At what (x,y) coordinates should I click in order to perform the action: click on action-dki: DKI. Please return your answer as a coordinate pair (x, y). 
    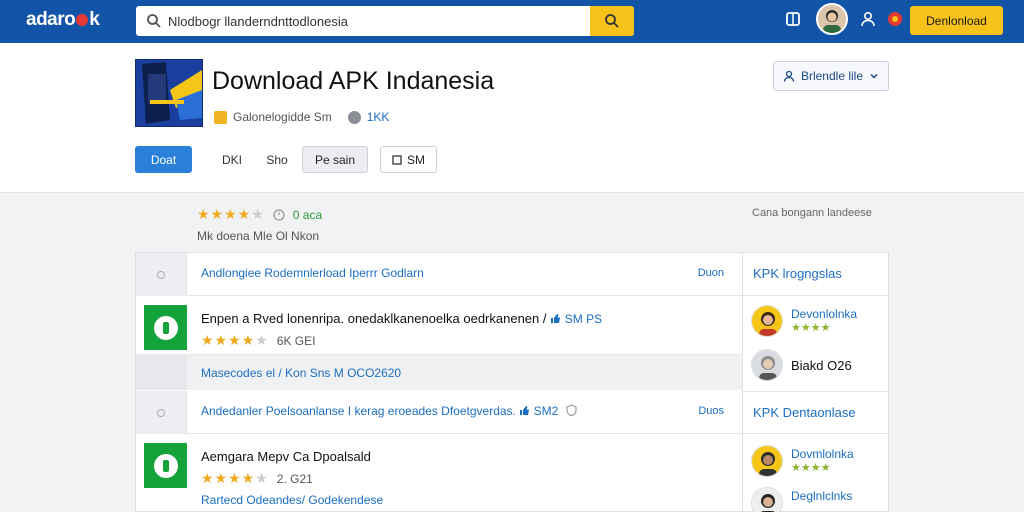
    Looking at the image, I should click on (232, 159).